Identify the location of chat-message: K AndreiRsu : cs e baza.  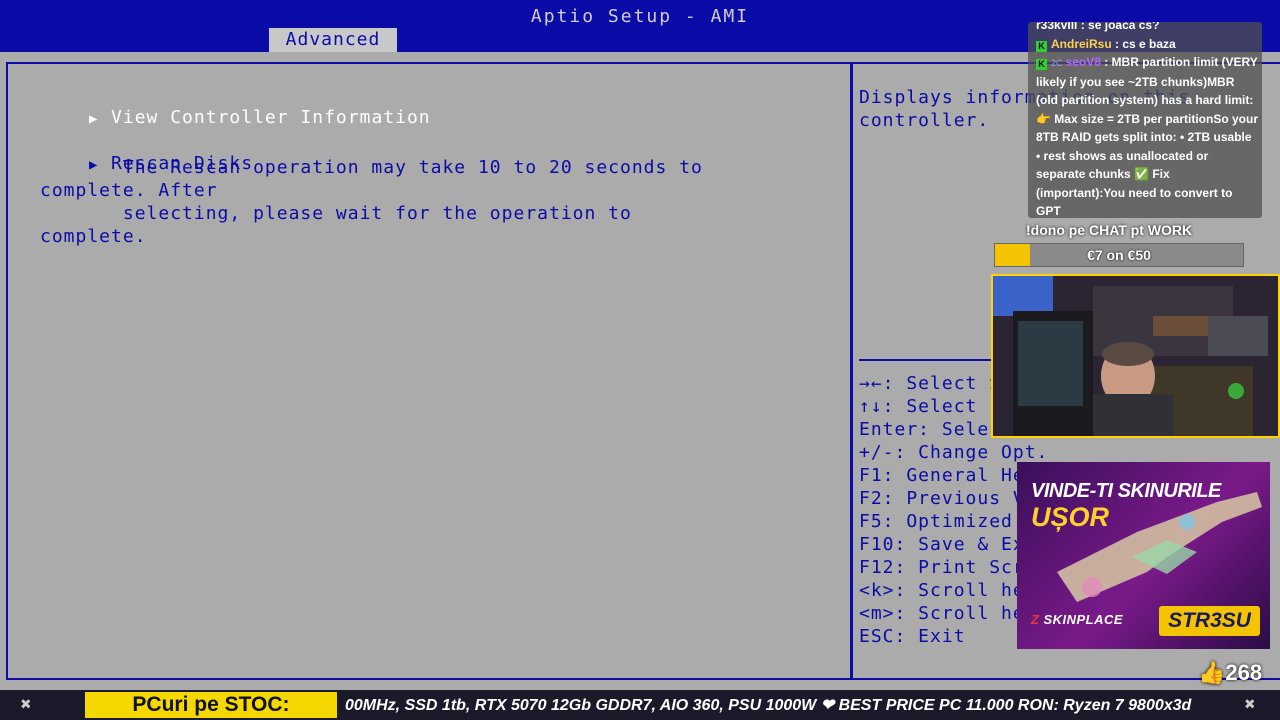
(1147, 44).